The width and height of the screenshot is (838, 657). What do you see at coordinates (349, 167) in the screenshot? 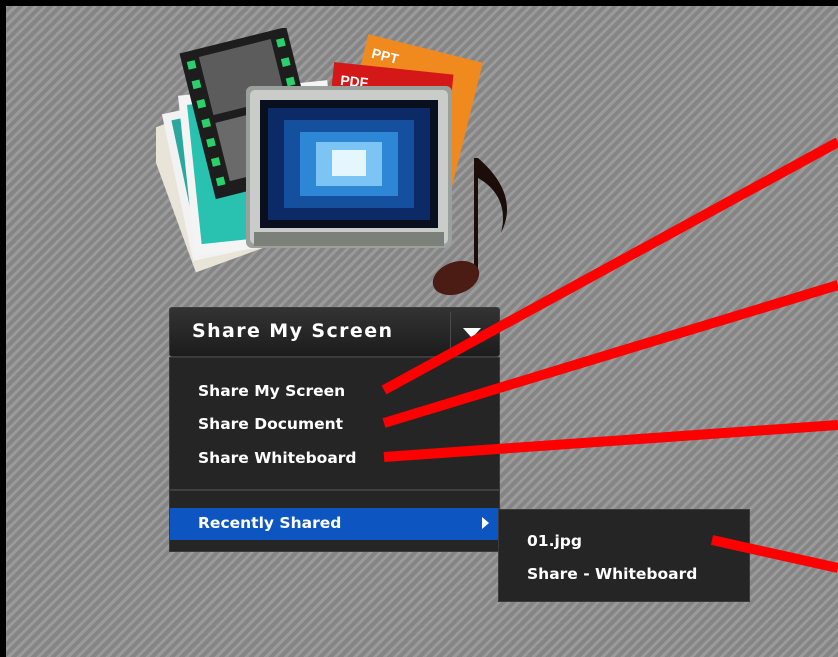
I see `monitor-icon` at bounding box center [349, 167].